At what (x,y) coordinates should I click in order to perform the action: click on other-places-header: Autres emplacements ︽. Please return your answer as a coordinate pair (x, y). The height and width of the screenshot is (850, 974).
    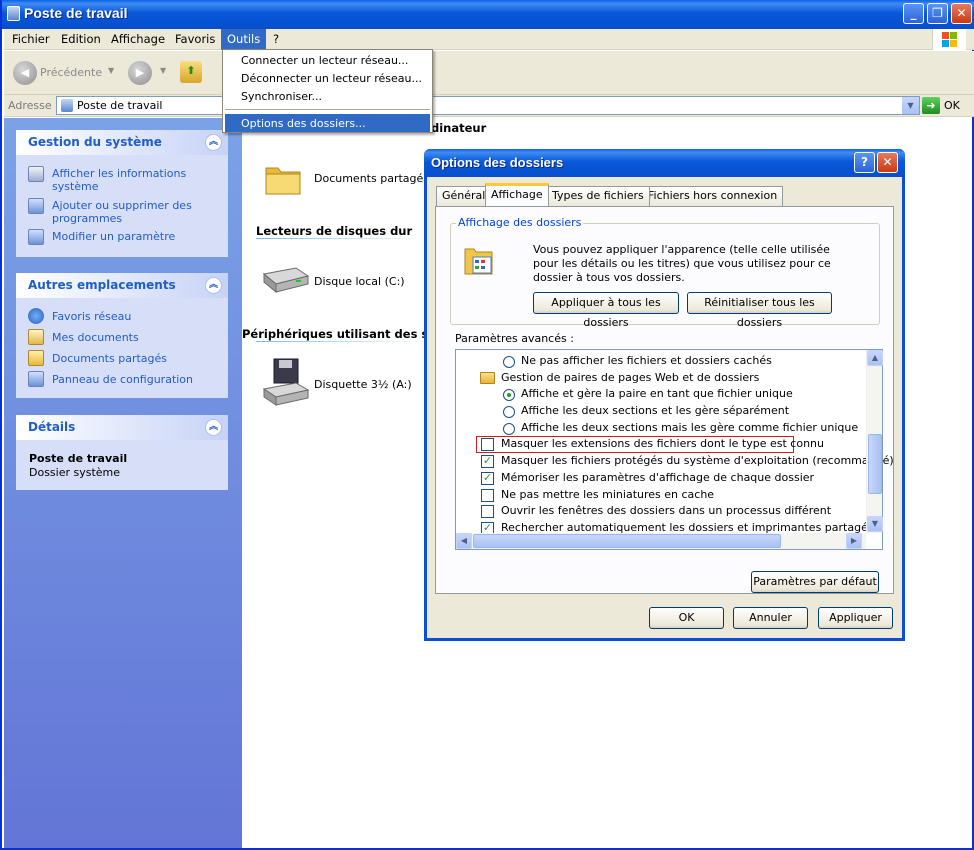
    Looking at the image, I should click on (122, 285).